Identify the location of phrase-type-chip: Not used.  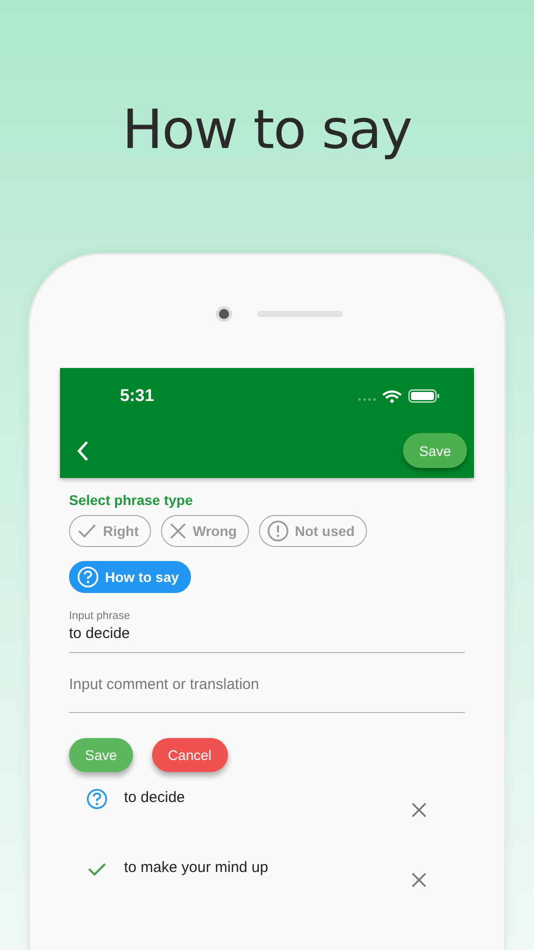
(312, 531).